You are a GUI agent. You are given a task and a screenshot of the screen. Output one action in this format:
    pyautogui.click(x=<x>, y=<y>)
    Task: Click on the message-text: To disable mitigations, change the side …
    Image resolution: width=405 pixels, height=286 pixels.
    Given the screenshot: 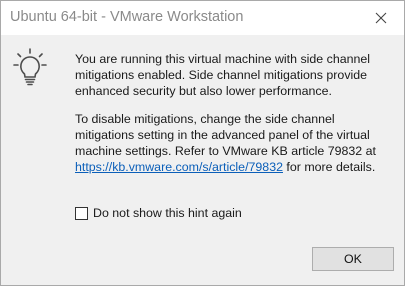 What is the action you would take?
    pyautogui.click(x=225, y=135)
    